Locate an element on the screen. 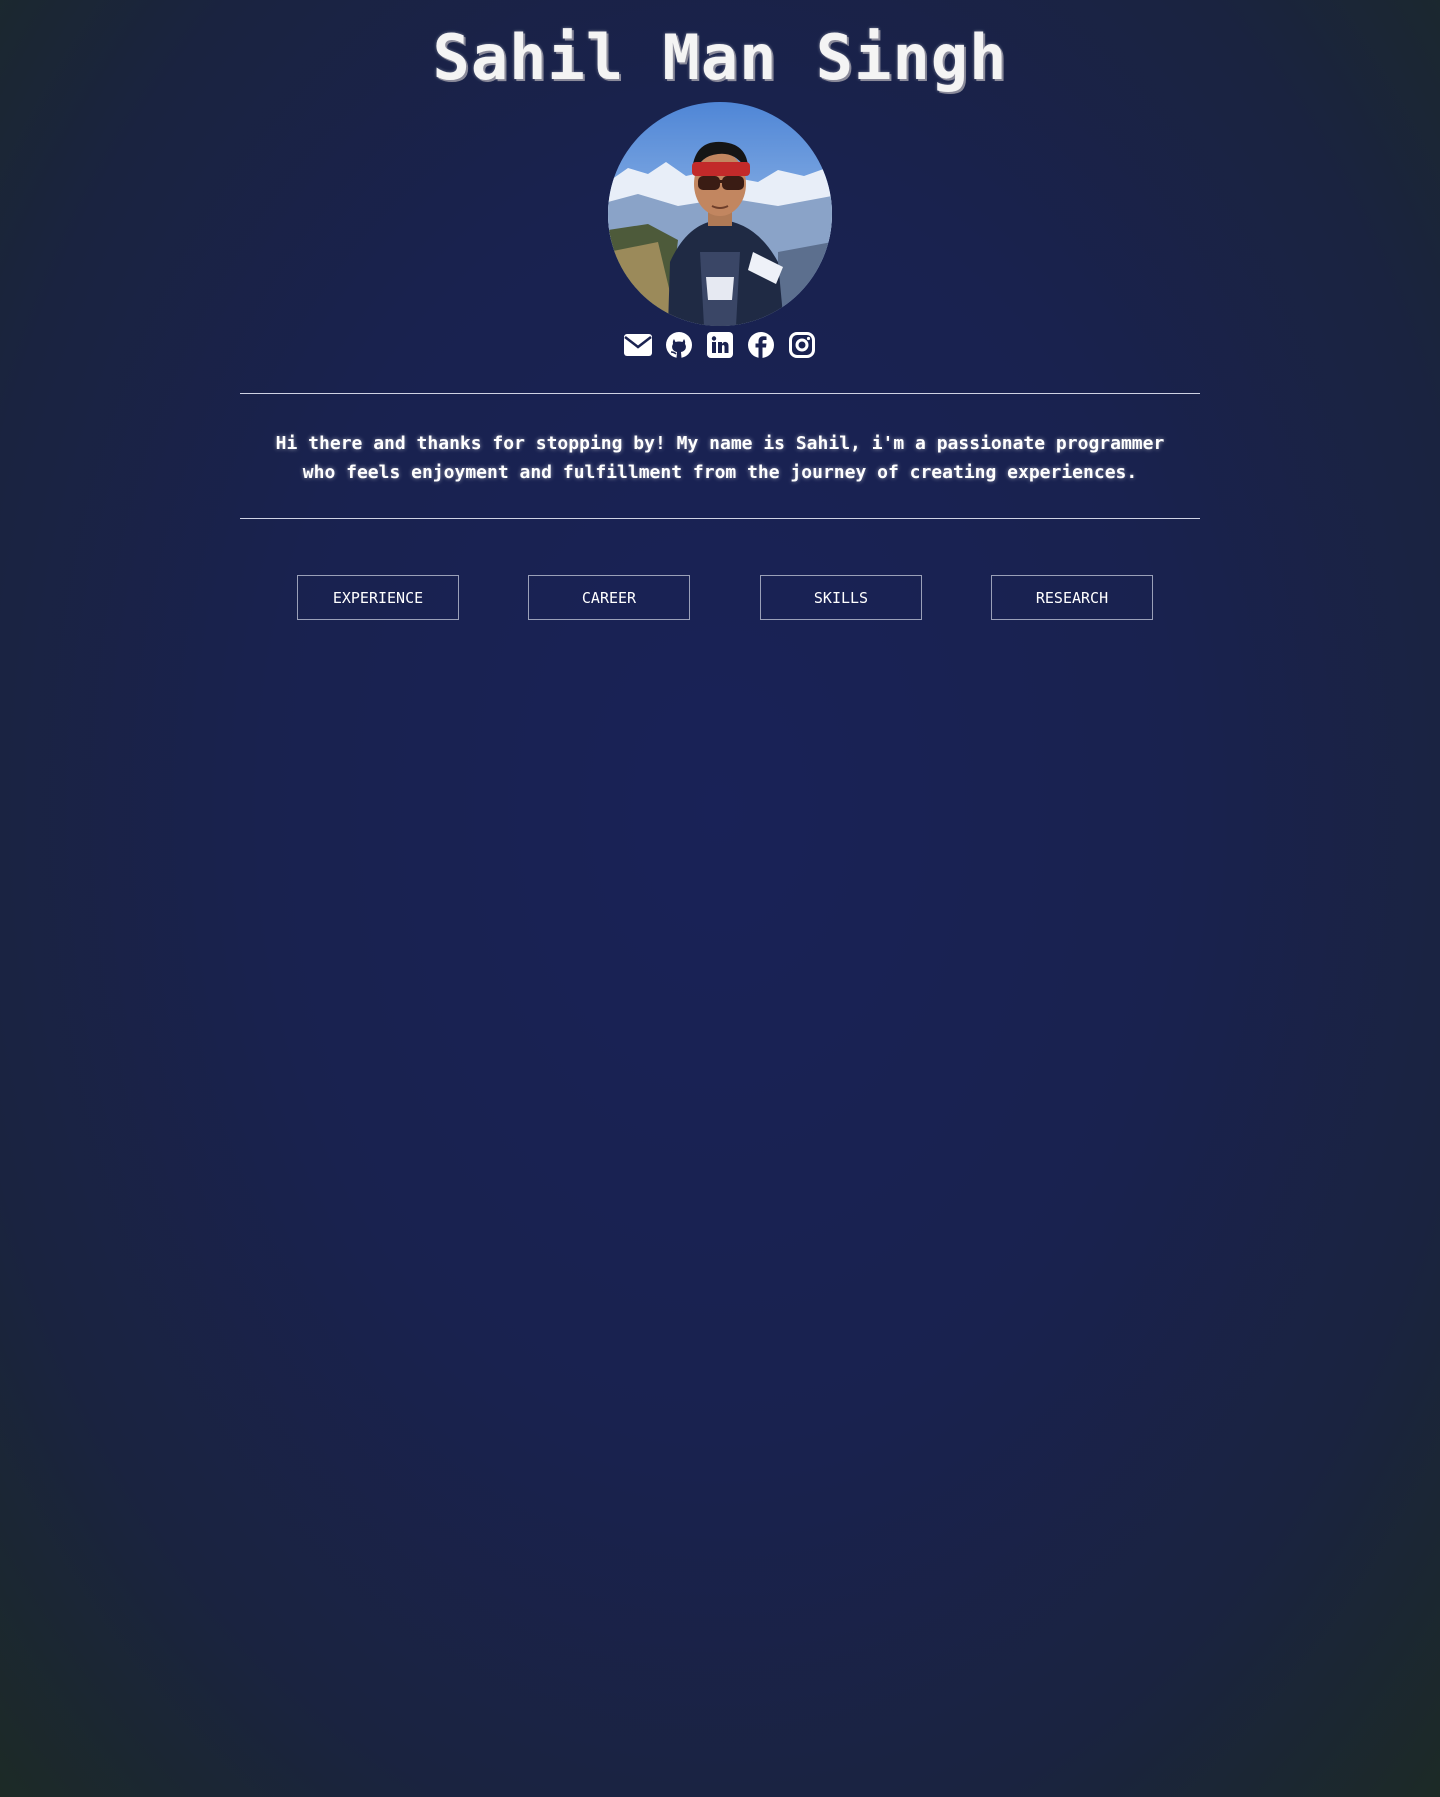 This screenshot has height=1797, width=1440. linkedin-icon is located at coordinates (720, 345).